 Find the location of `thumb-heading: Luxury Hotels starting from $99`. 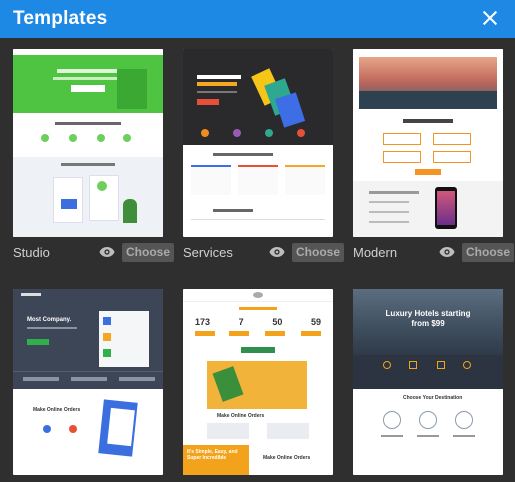

thumb-heading: Luxury Hotels starting from $99 is located at coordinates (428, 318).